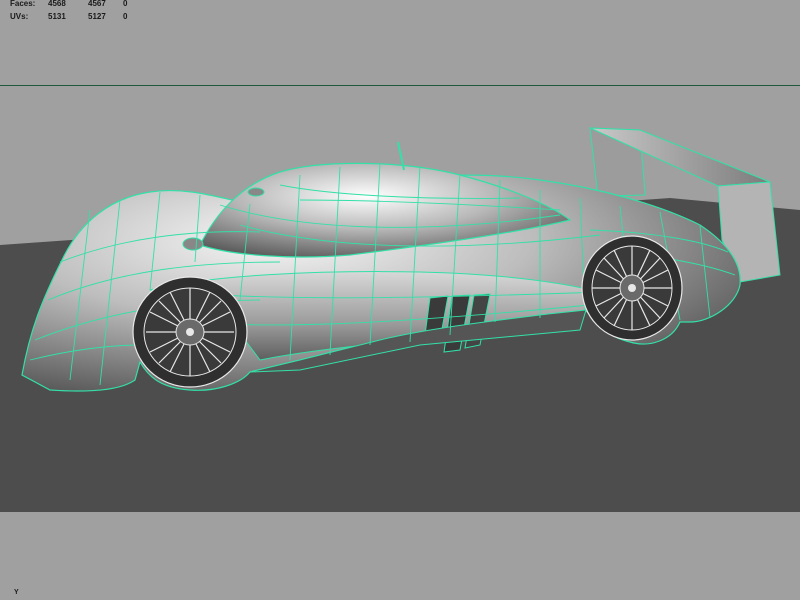  Describe the element at coordinates (57, 4) in the screenshot. I see `hud-value-object: 4568` at that location.